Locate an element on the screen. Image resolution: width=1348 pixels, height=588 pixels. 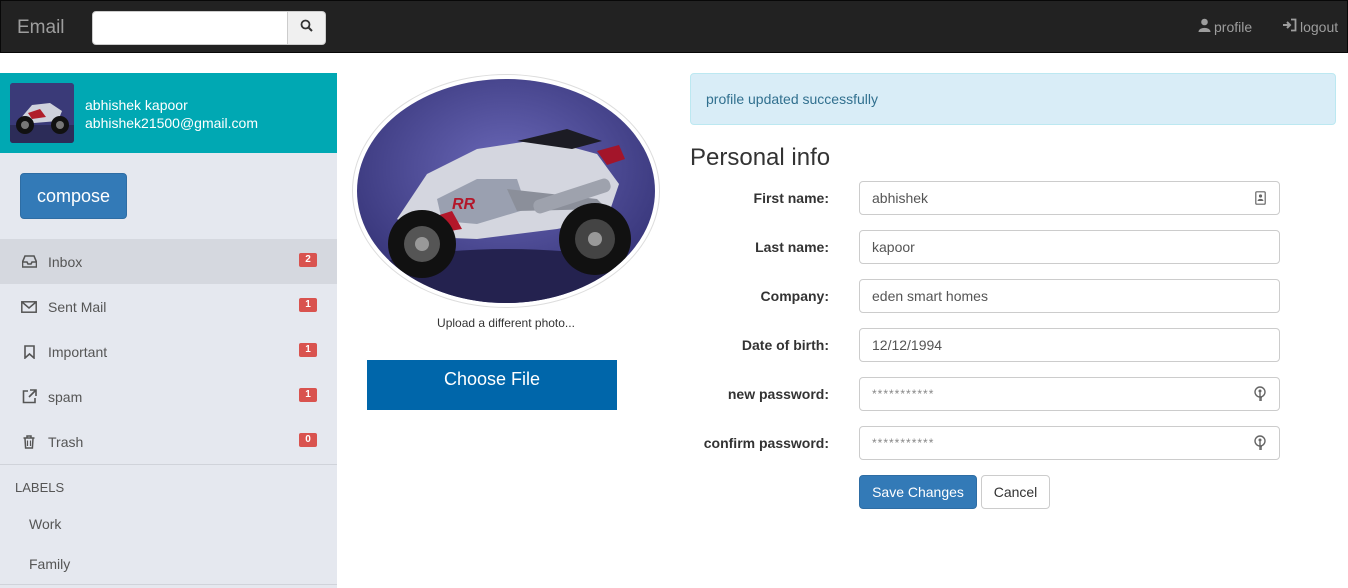
app-brand: Email is located at coordinates (41, 28).